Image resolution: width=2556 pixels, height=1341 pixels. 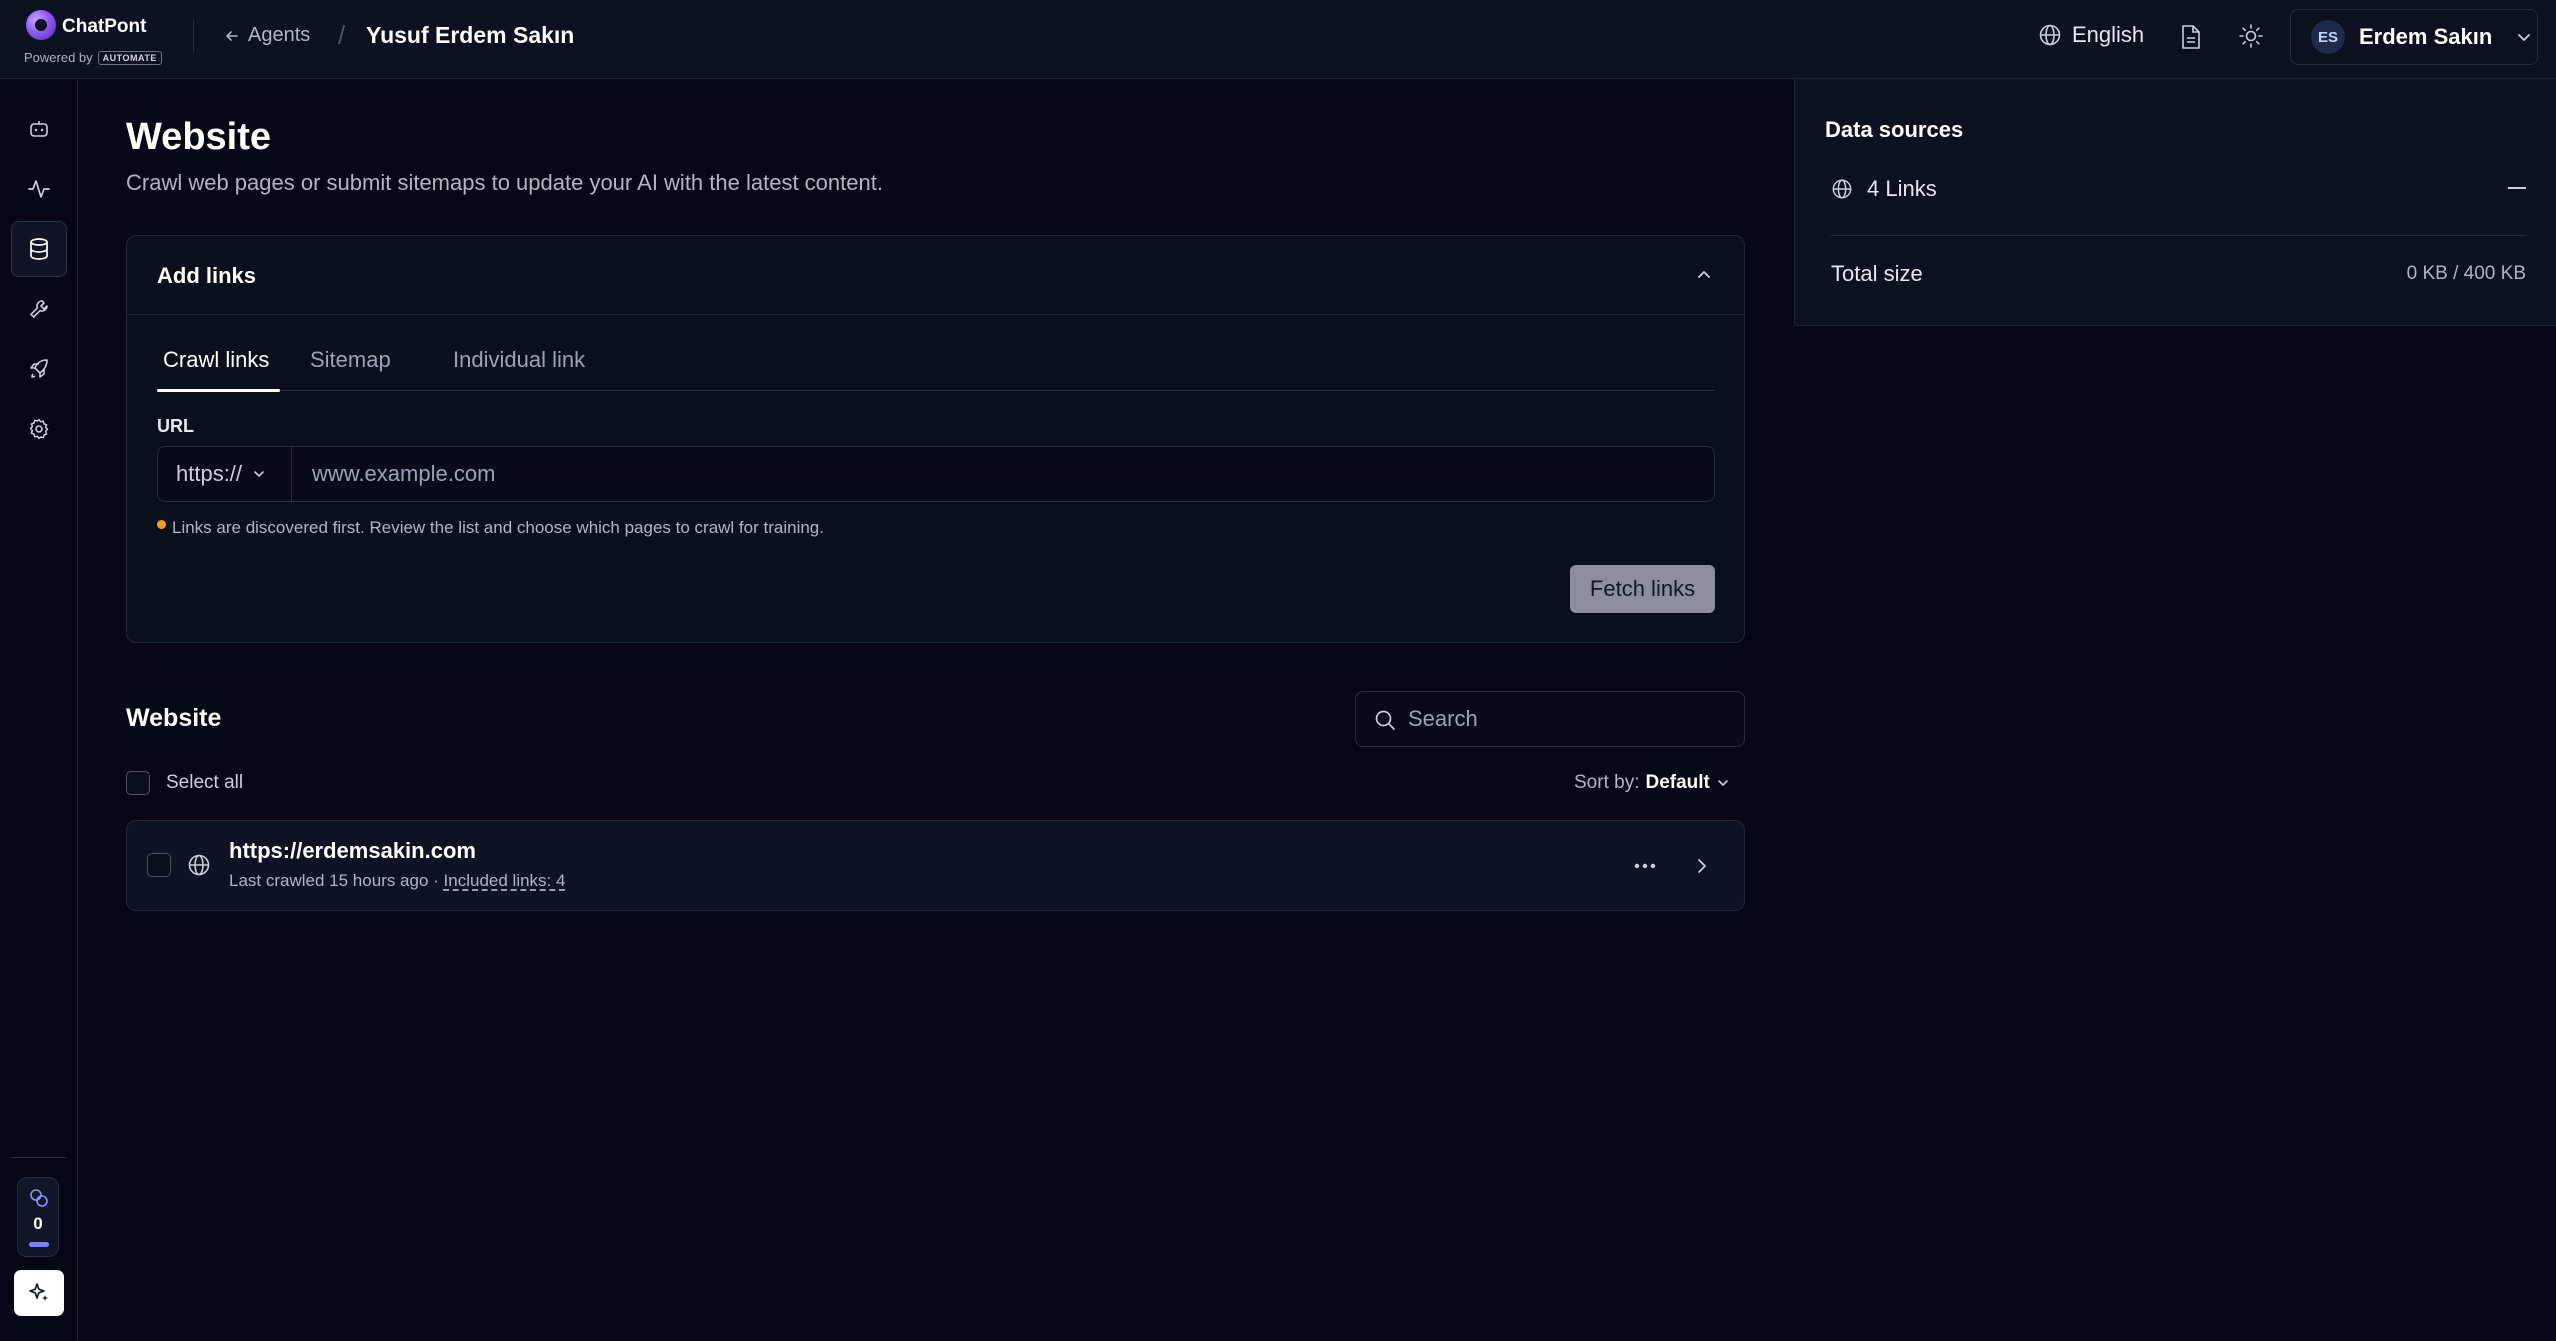 I want to click on docs-button, so click(x=2191, y=37).